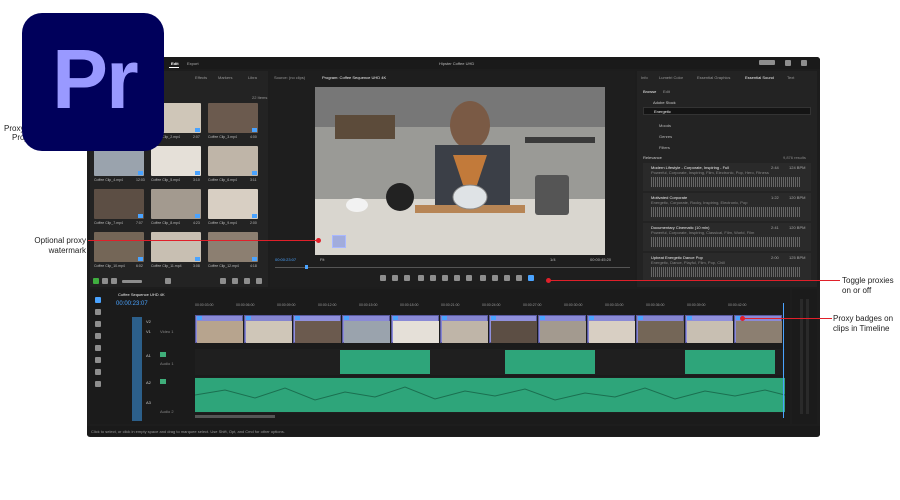  Describe the element at coordinates (105, 281) in the screenshot. I see `list-view-icon` at that location.